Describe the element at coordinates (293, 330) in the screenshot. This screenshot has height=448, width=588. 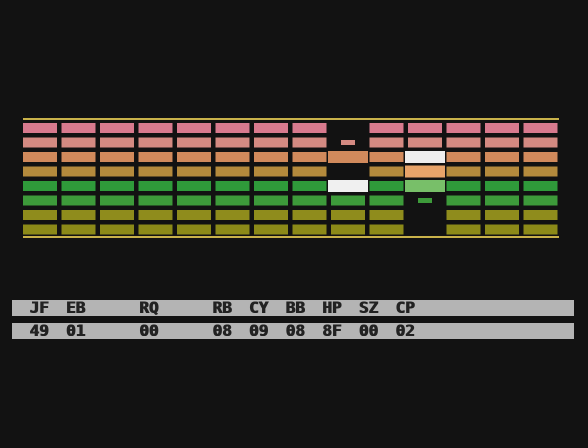
I see `status-value-bar: 49 01 00 08 09 08 8F 00 02` at that location.